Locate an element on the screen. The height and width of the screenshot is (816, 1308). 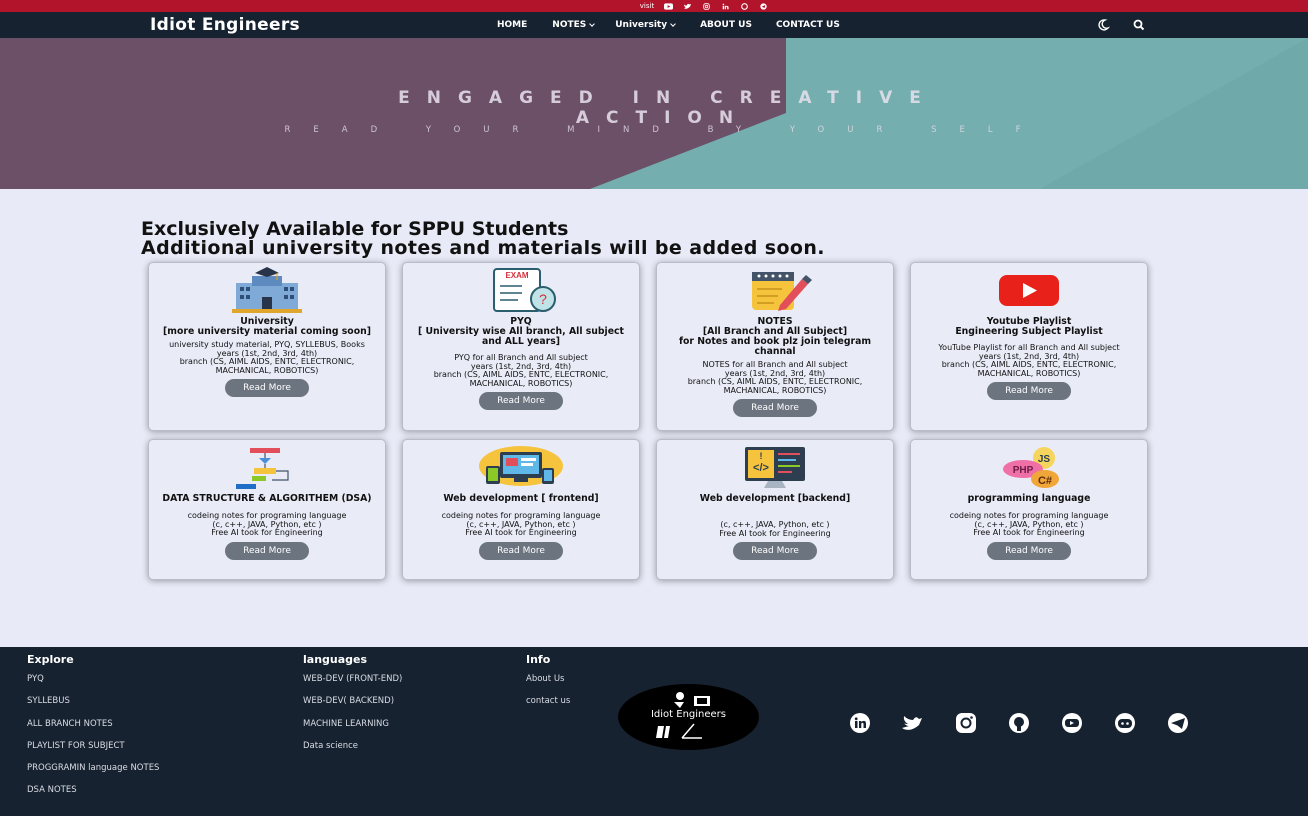
footer-heading: languages is located at coordinates (335, 659).